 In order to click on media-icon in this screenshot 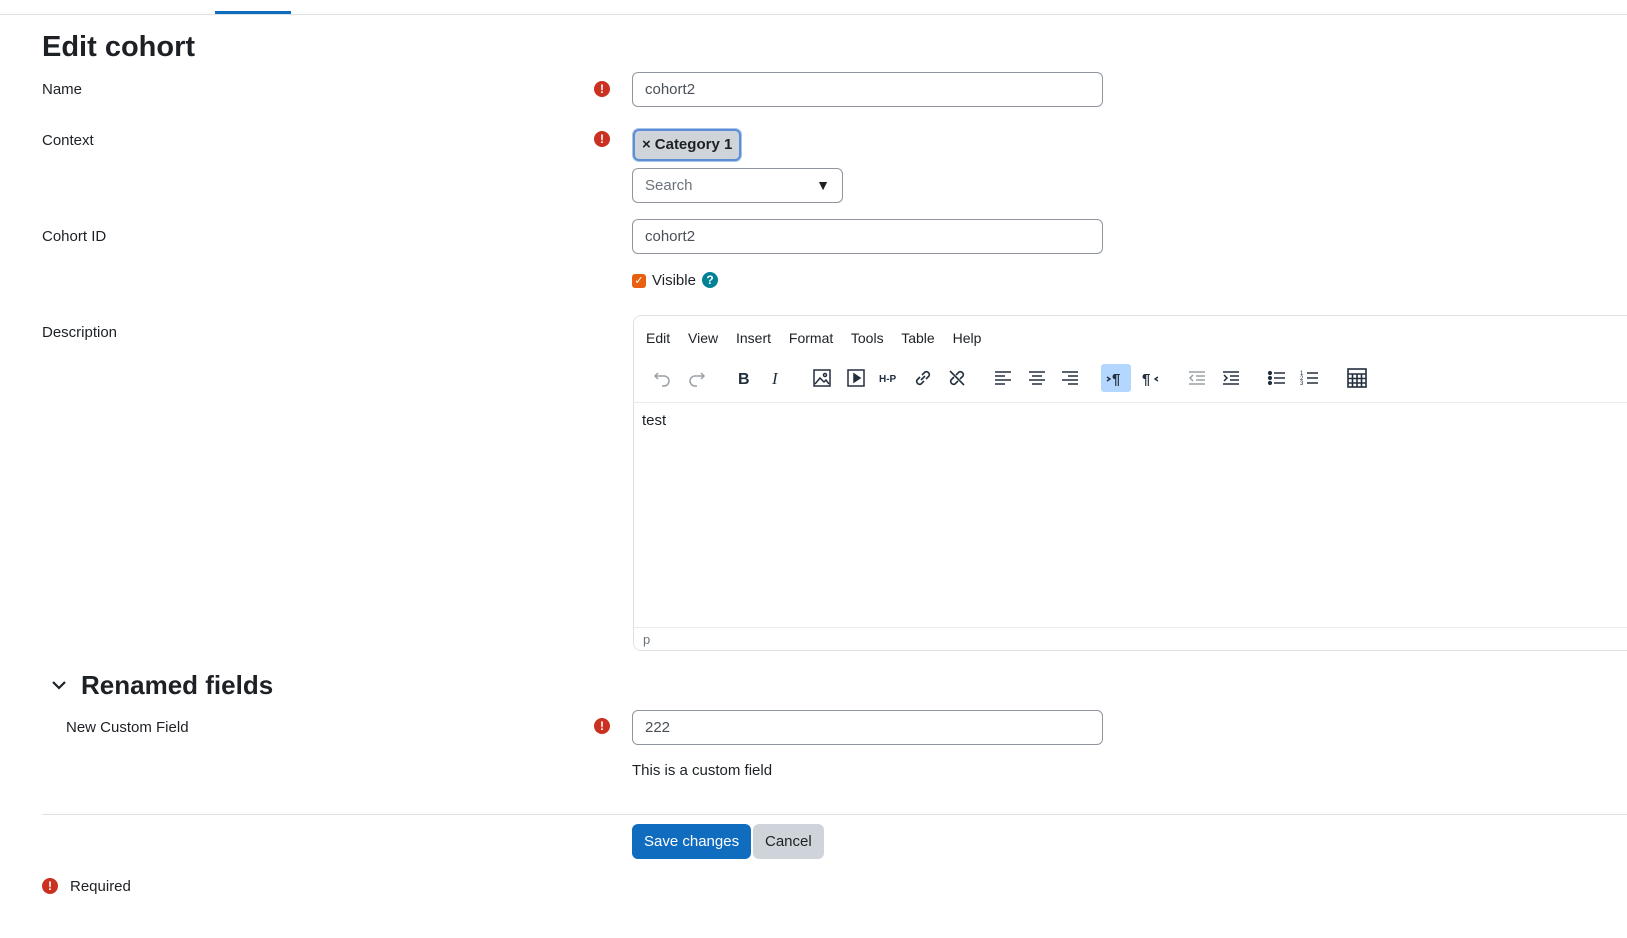, I will do `click(856, 378)`.